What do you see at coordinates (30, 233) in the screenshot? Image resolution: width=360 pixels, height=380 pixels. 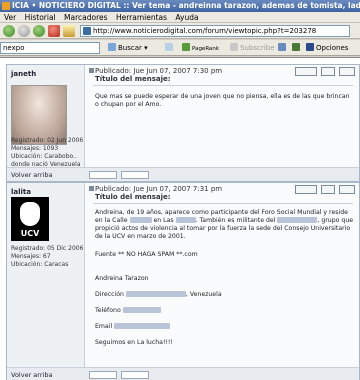 I see `avatar-label: UCV` at bounding box center [30, 233].